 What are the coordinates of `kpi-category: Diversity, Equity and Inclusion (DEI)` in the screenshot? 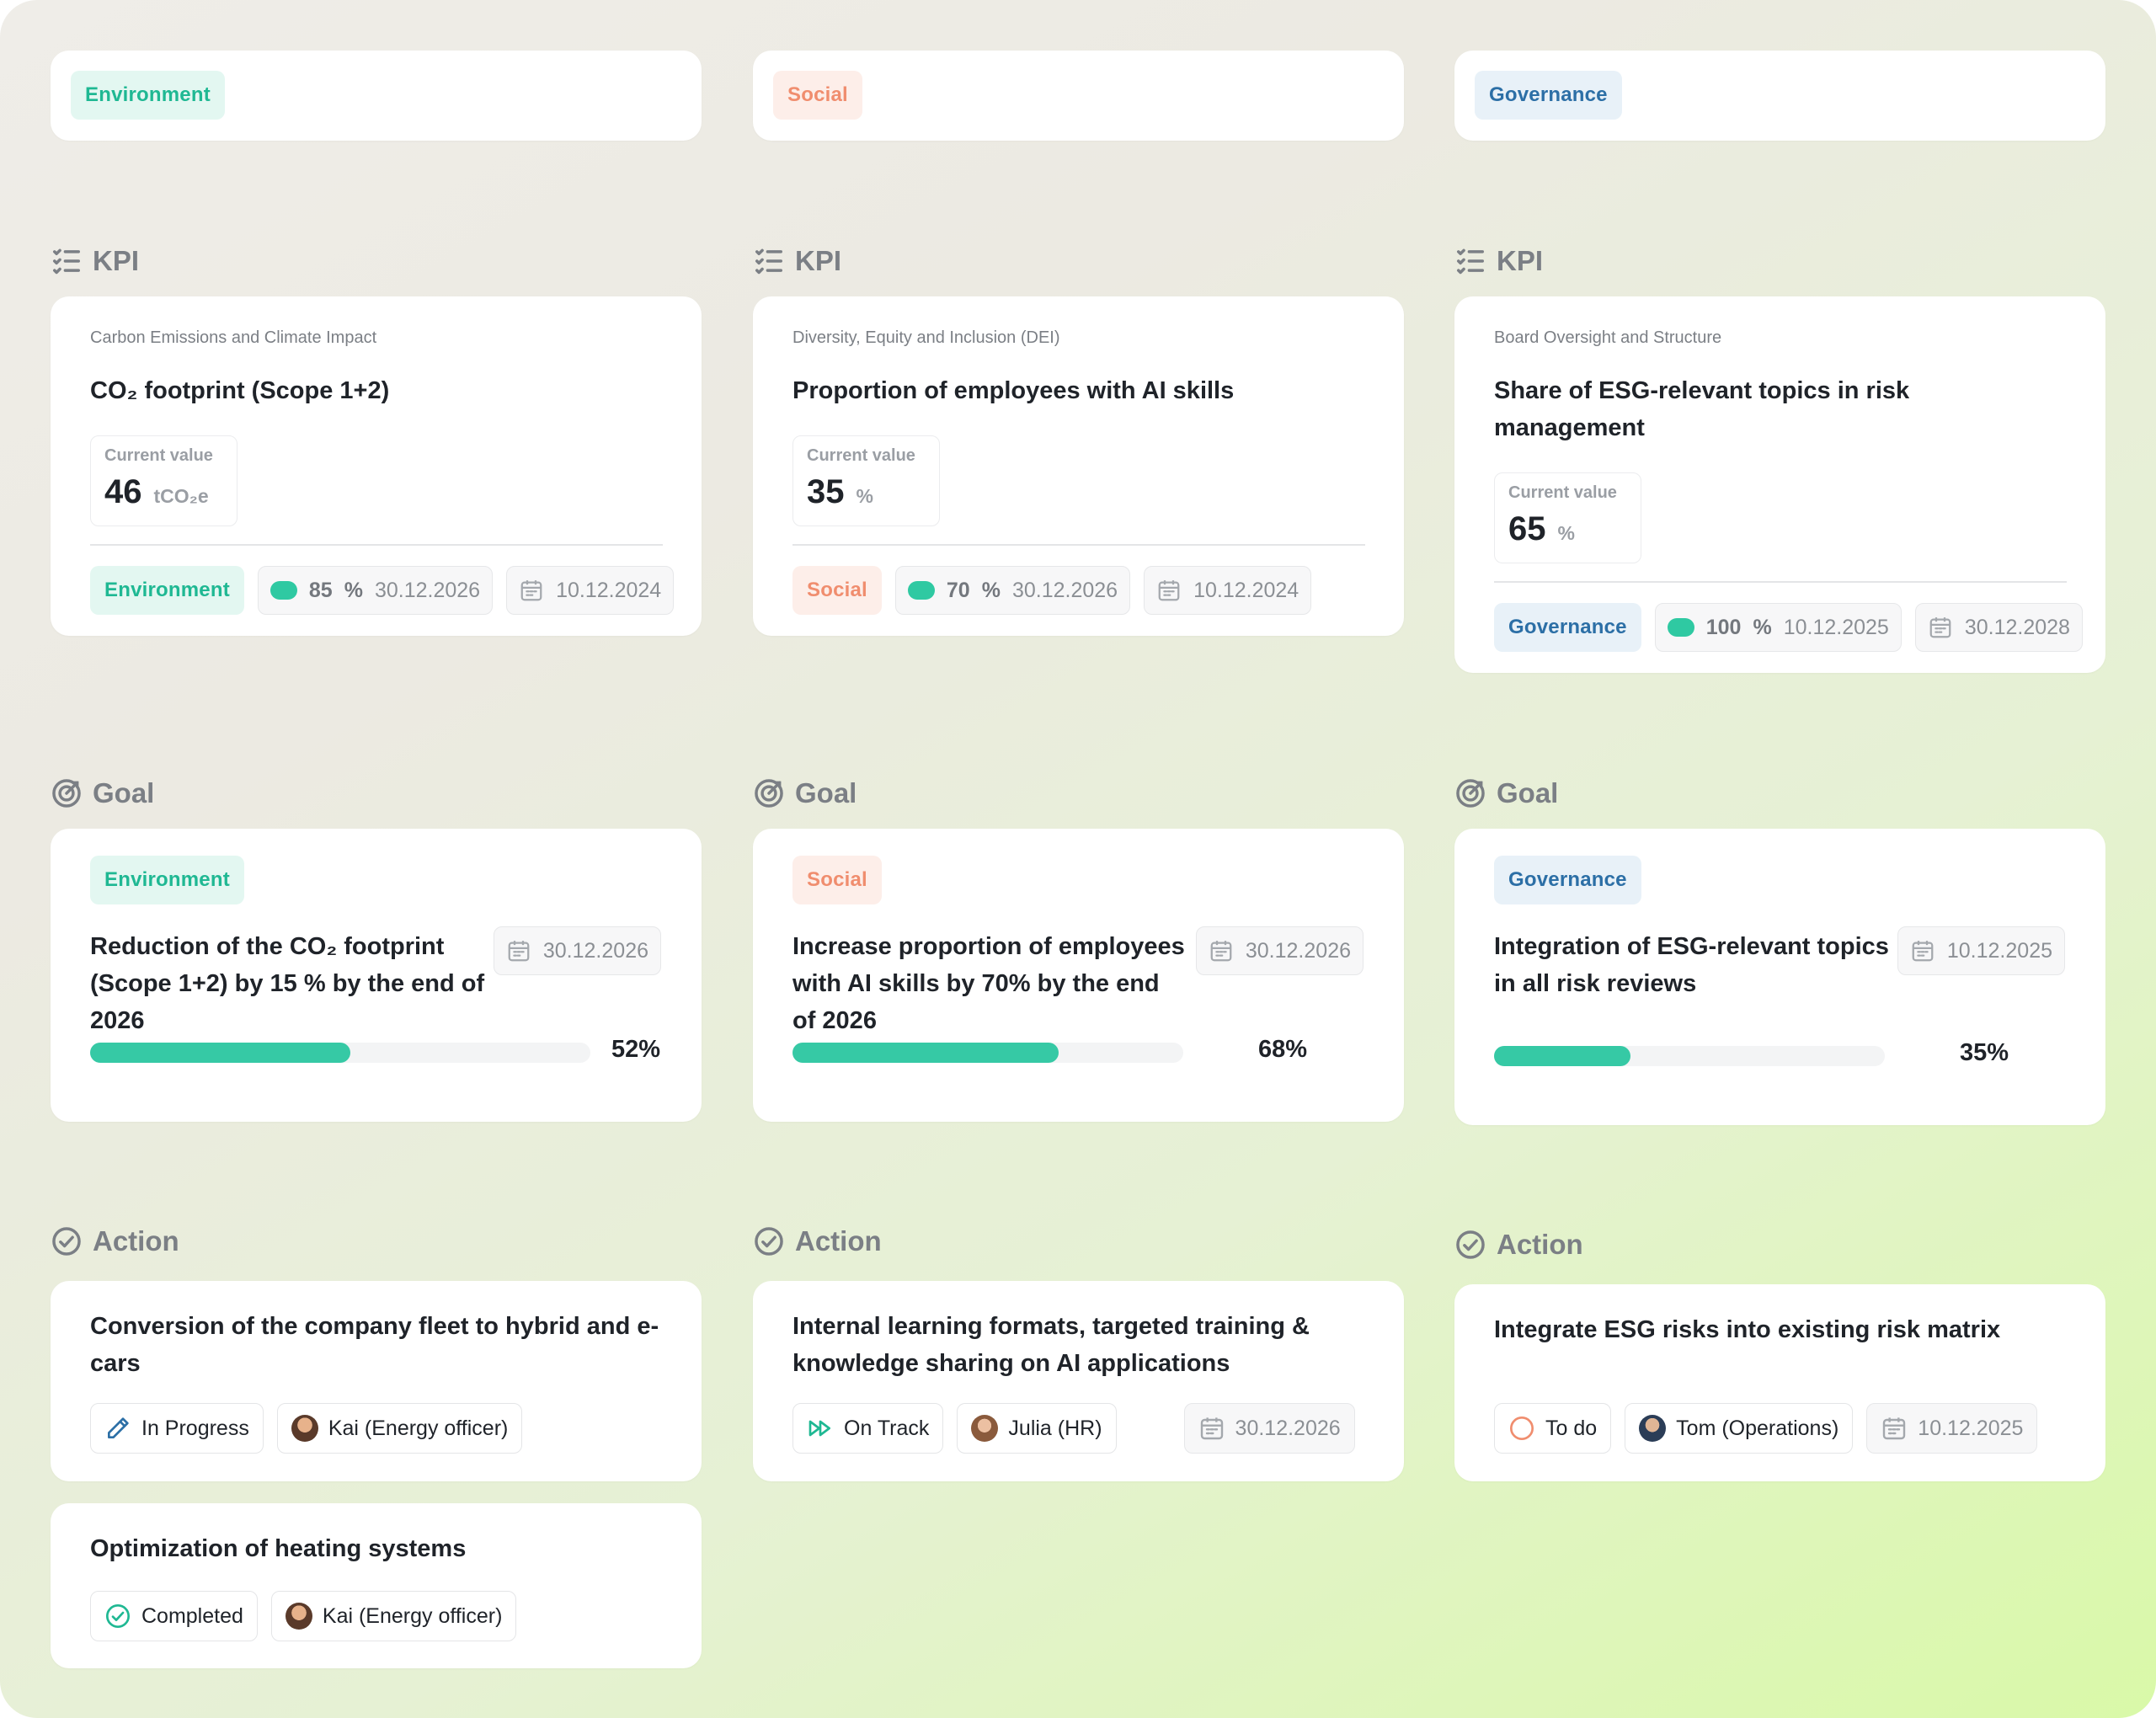 It's located at (926, 337).